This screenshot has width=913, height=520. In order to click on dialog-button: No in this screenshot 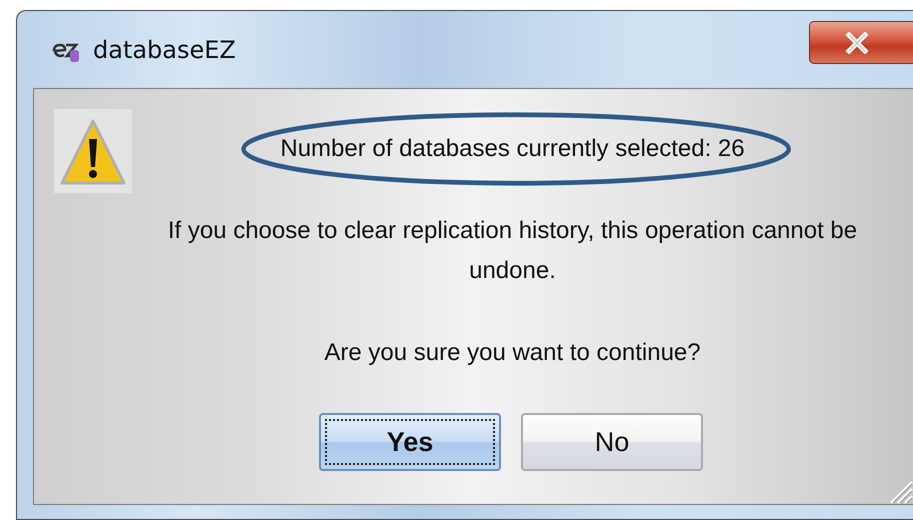, I will do `click(612, 442)`.